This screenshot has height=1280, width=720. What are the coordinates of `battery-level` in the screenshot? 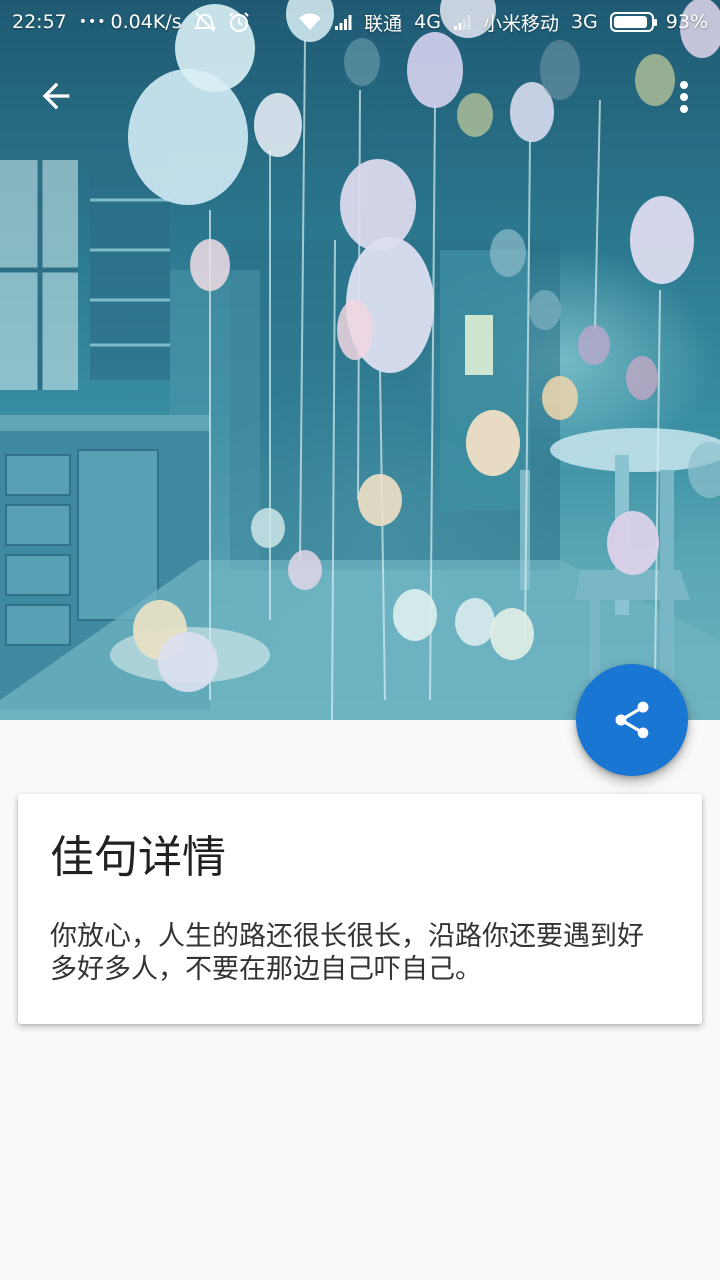 It's located at (630, 22).